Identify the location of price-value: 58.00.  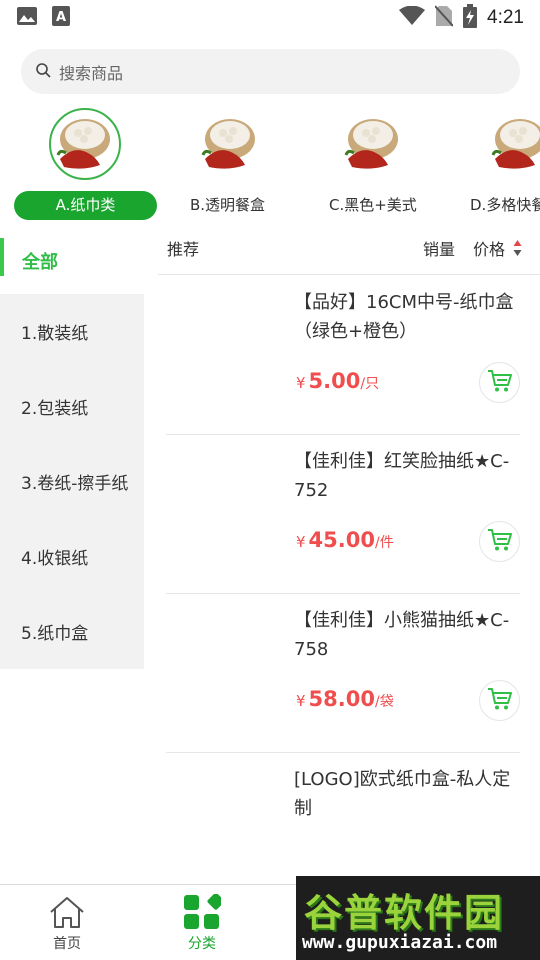
(341, 699).